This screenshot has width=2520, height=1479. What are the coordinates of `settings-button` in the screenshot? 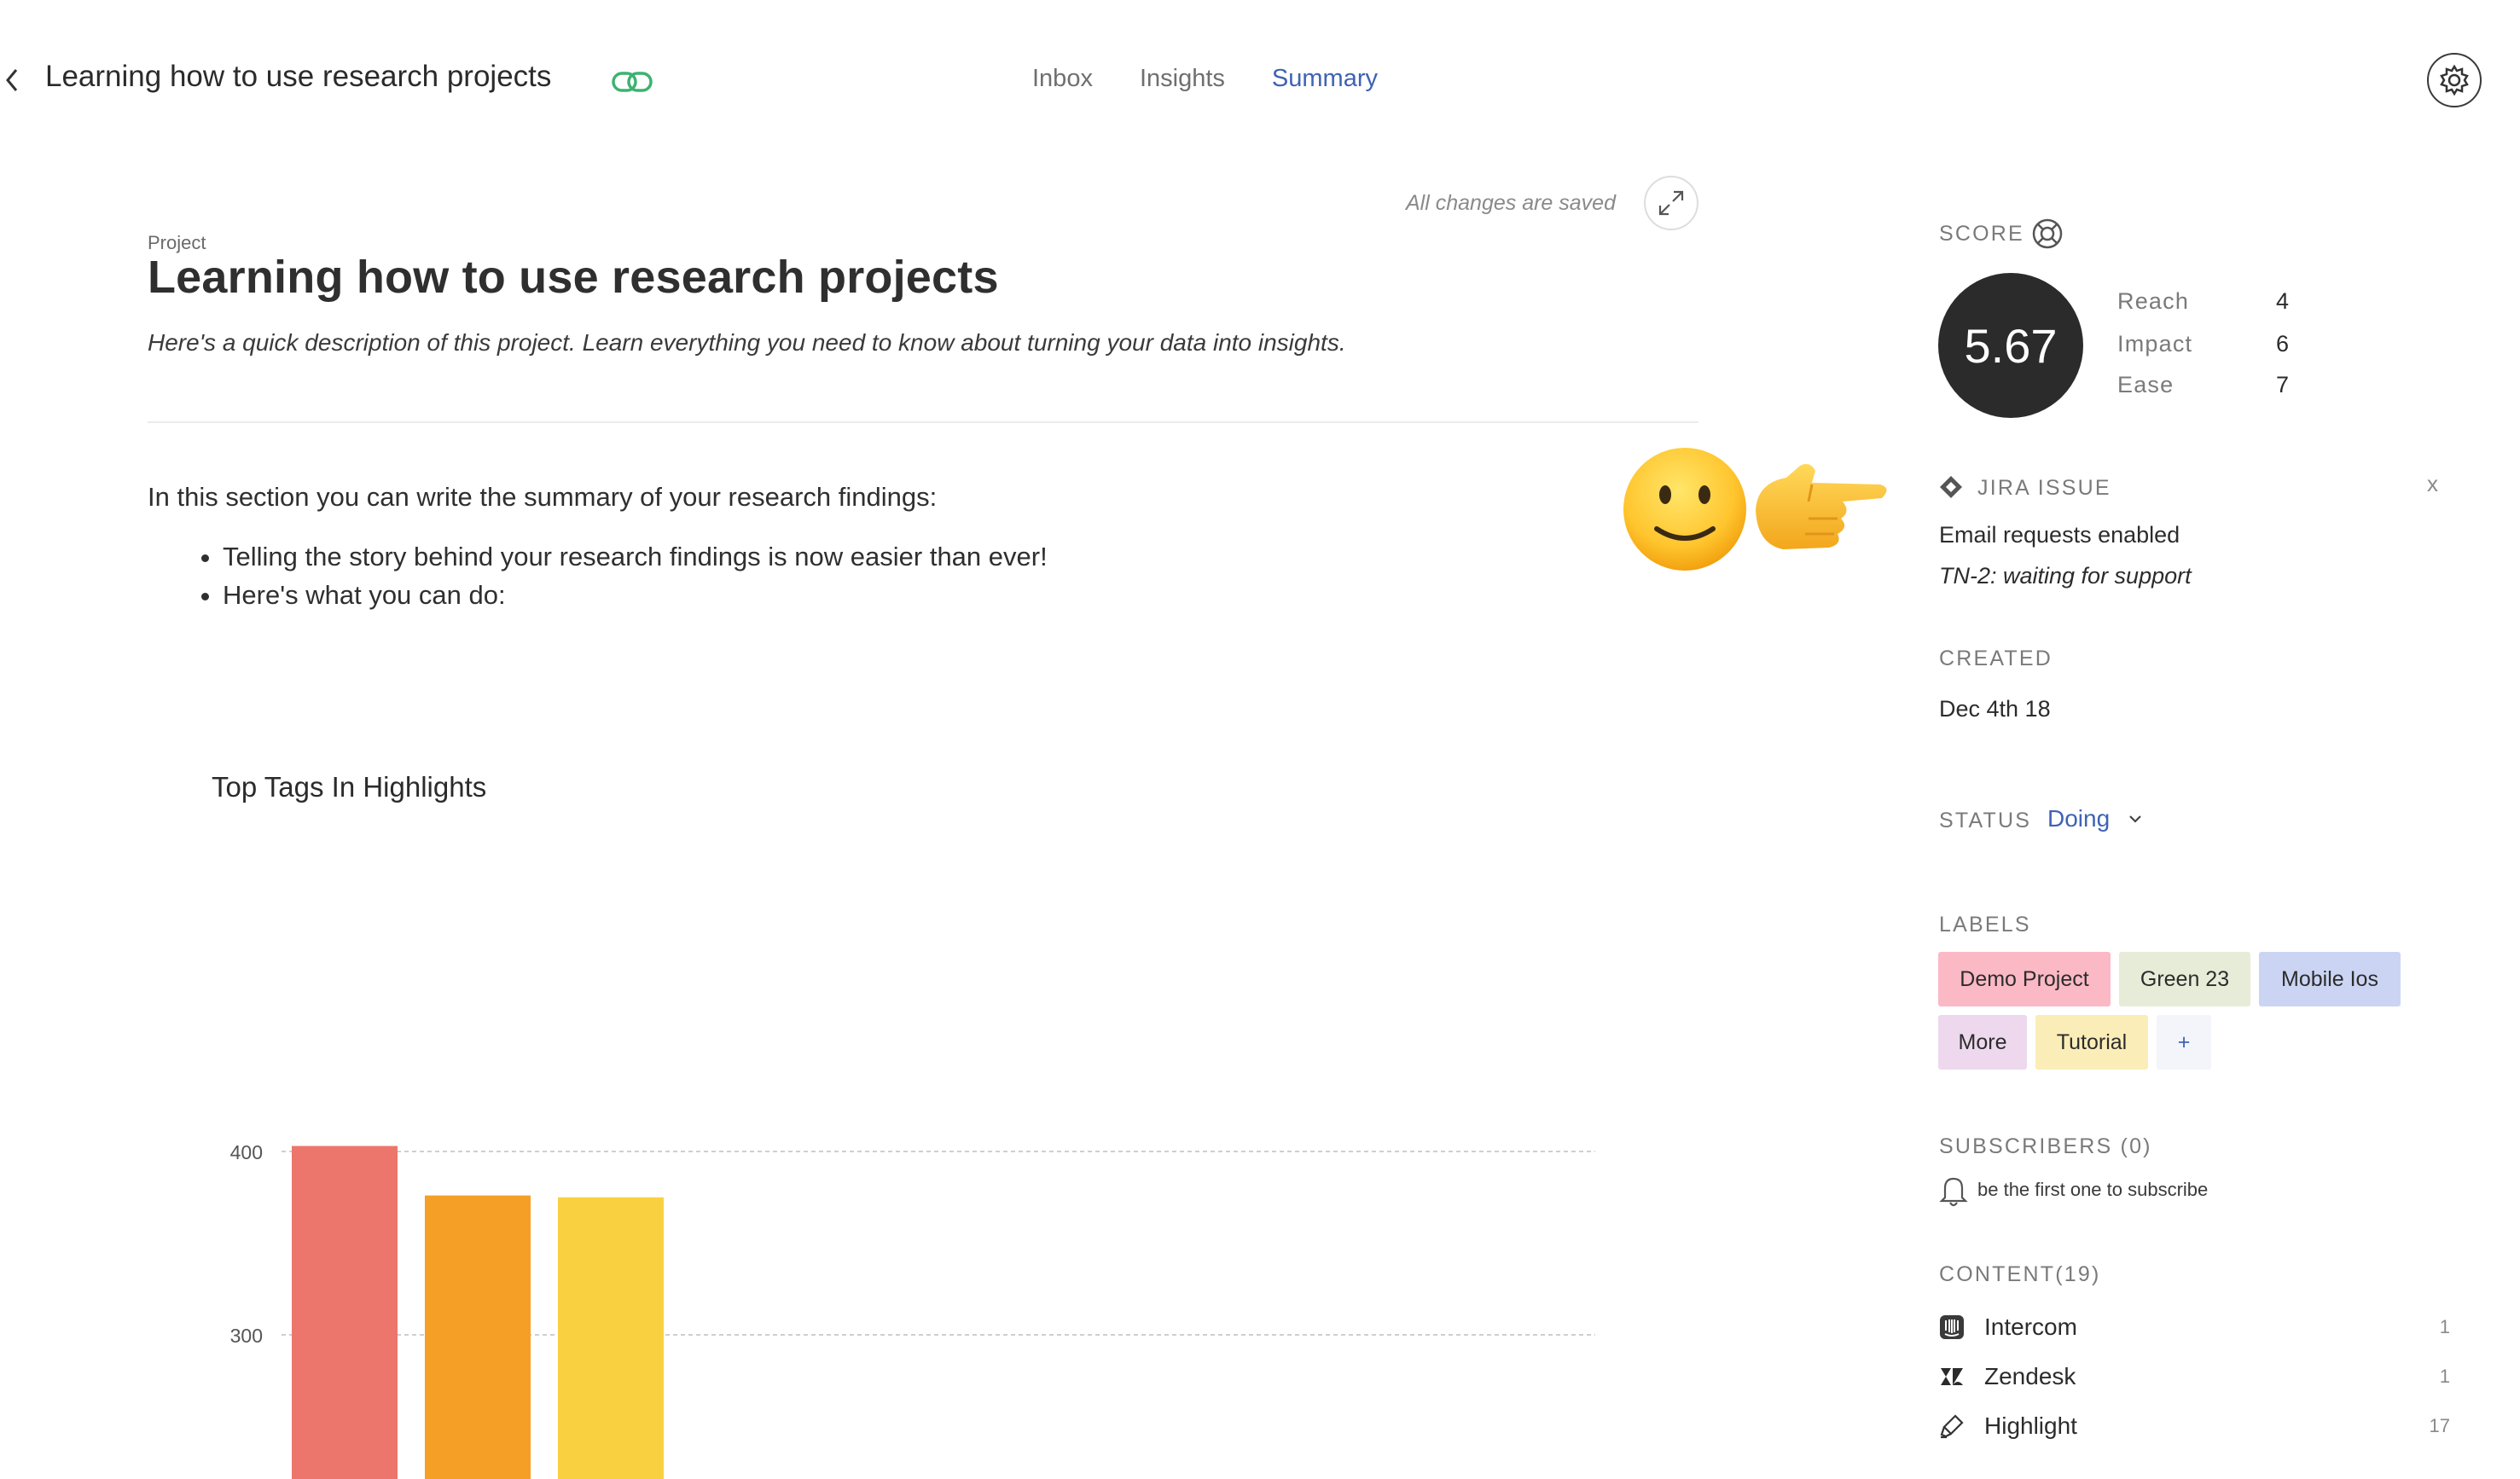 It's located at (2454, 80).